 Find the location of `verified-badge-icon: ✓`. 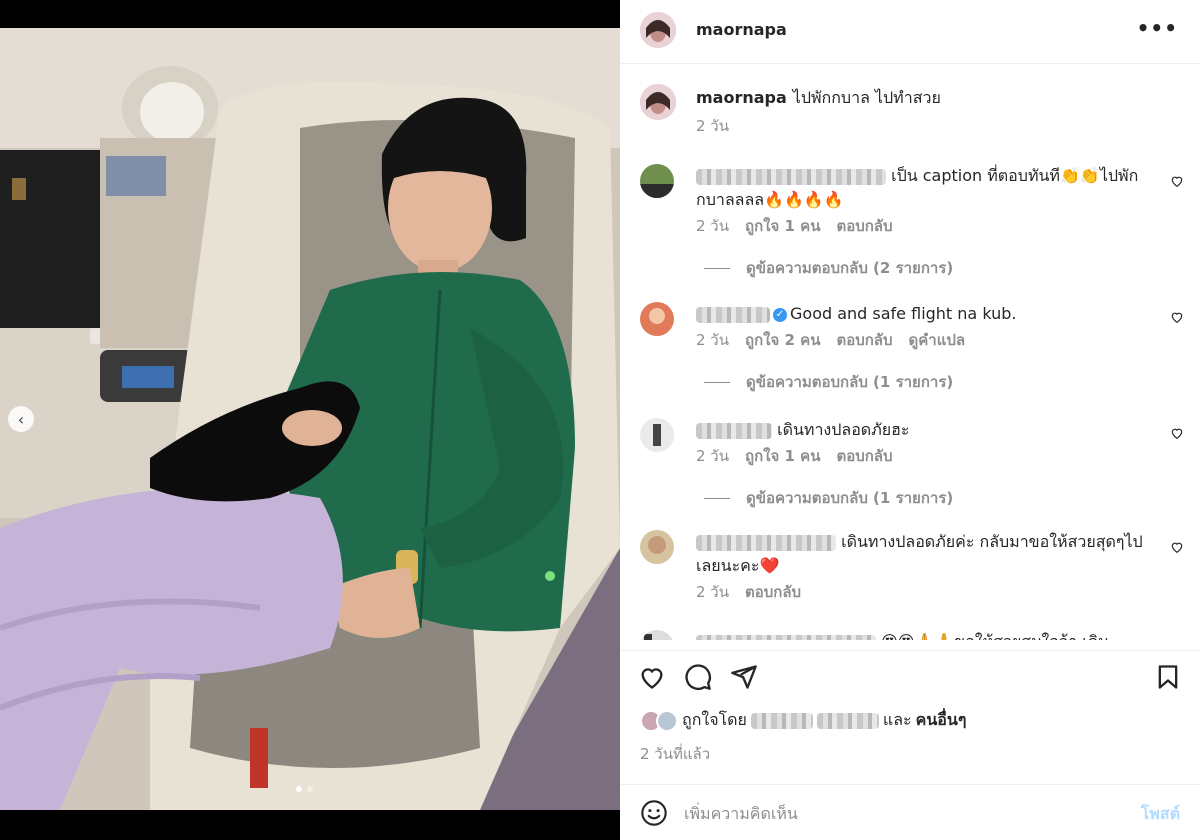

verified-badge-icon: ✓ is located at coordinates (780, 314).